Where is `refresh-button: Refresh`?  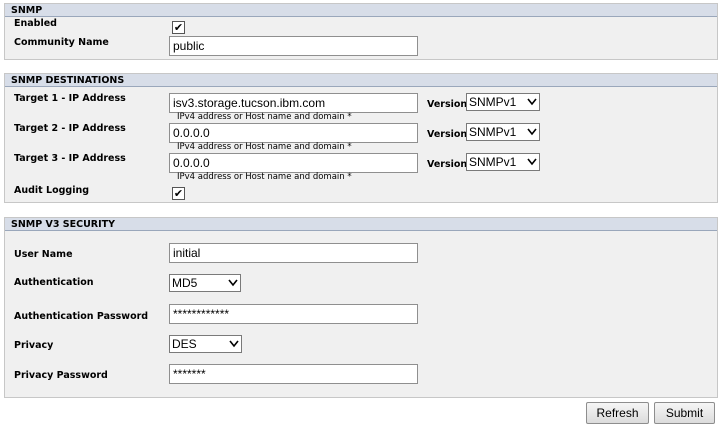 refresh-button: Refresh is located at coordinates (617, 413).